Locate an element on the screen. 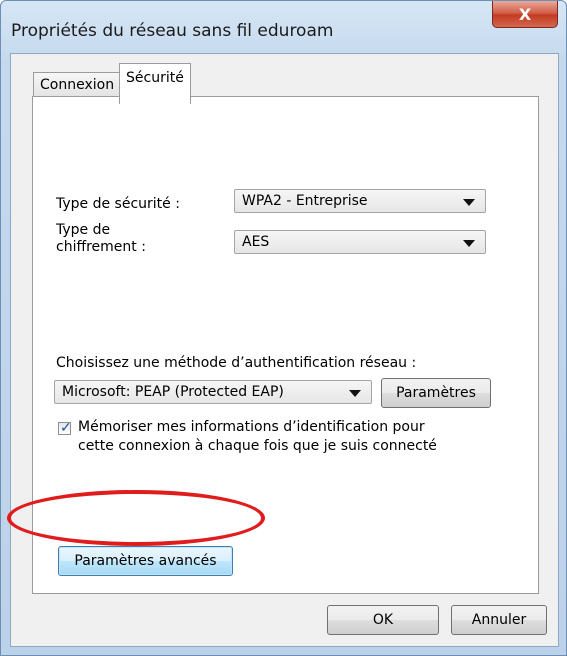  close-button: X is located at coordinates (525, 14).